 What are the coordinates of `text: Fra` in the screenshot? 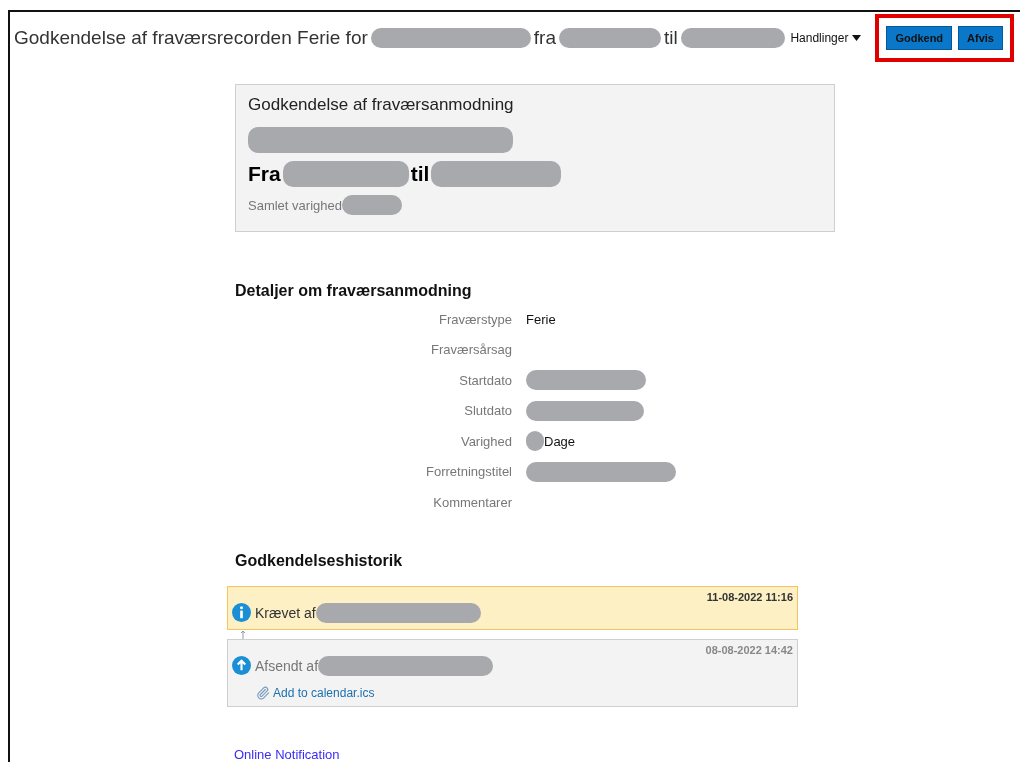 It's located at (264, 174).